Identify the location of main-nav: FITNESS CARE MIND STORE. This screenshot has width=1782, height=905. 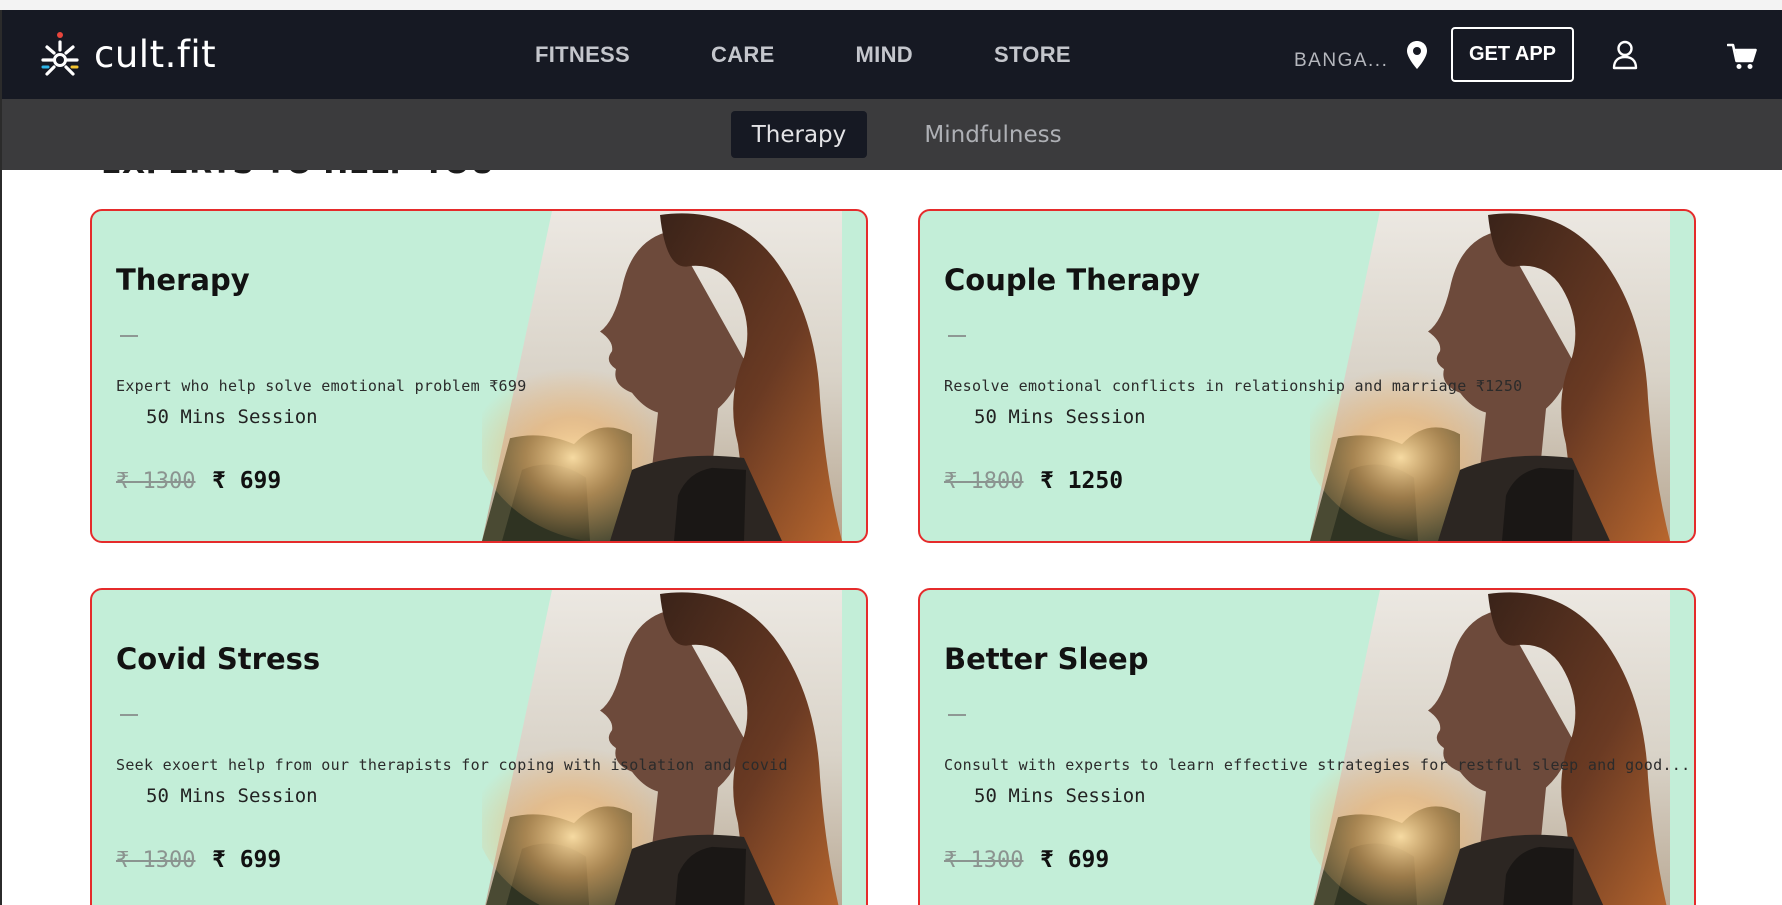
(843, 55).